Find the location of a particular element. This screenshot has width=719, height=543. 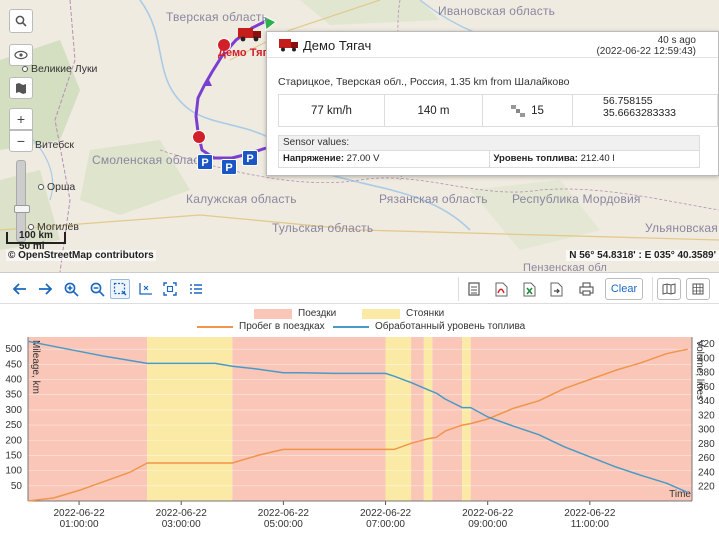

legend-item-mileage: Пробег в поездках is located at coordinates (261, 326).